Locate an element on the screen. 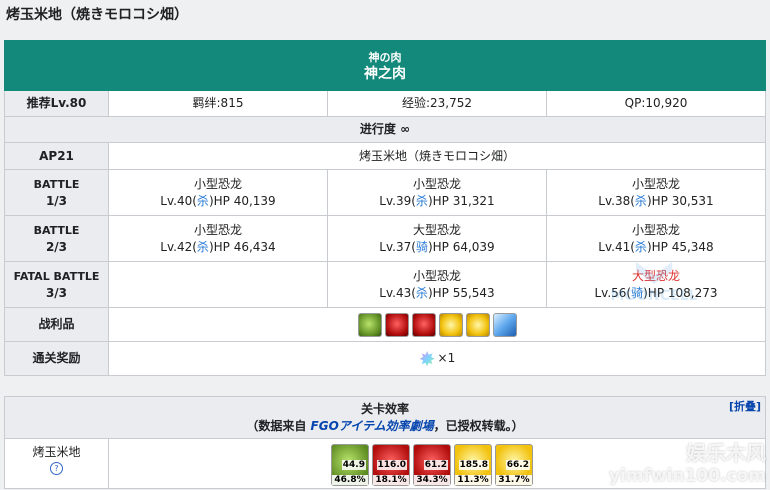 The height and width of the screenshot is (490, 770). bond-value: 羁绊:815 is located at coordinates (218, 103).